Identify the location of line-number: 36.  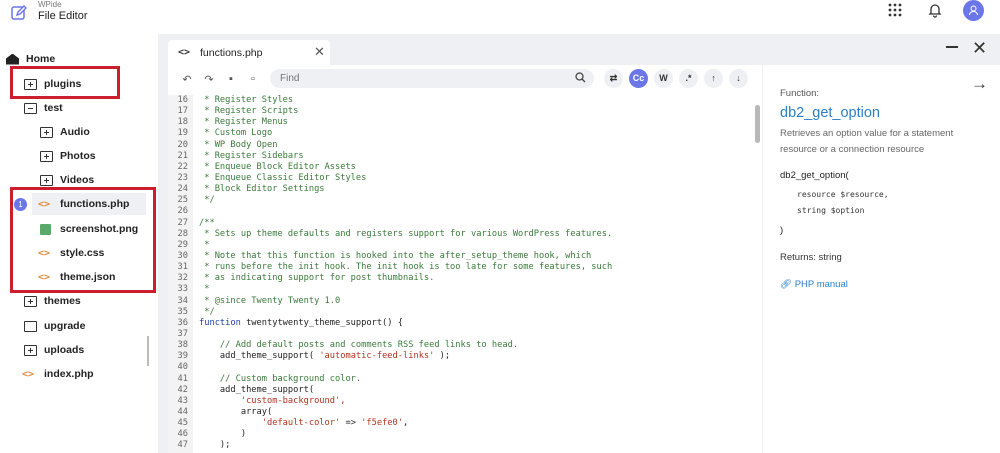
(182, 322).